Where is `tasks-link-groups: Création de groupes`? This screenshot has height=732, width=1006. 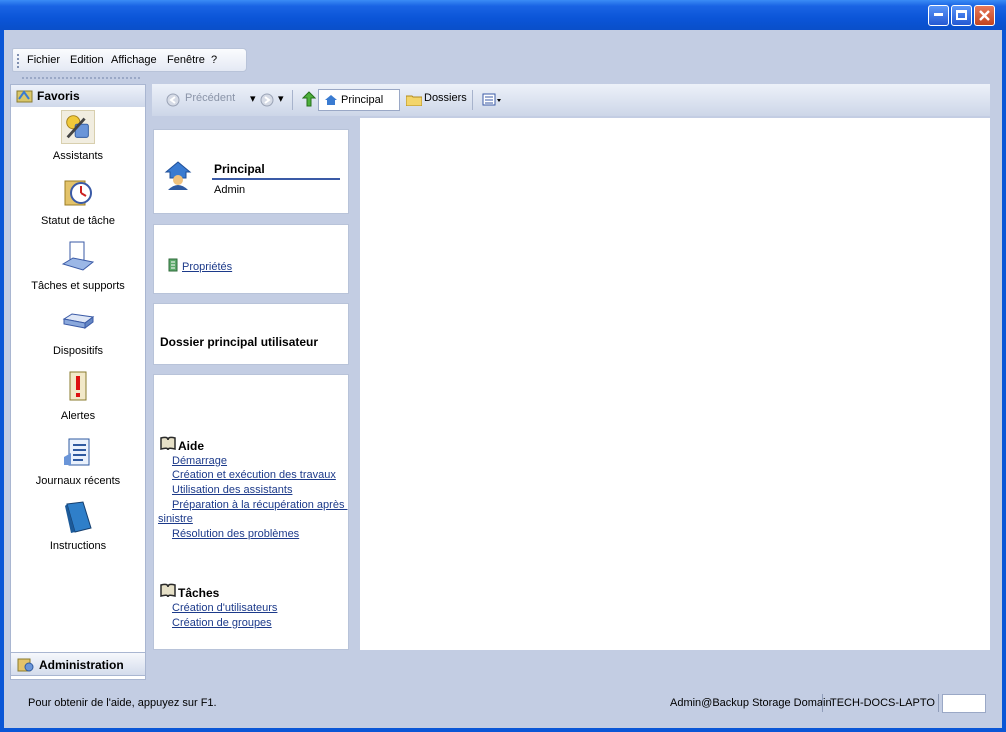
tasks-link-groups: Création de groupes is located at coordinates (222, 623).